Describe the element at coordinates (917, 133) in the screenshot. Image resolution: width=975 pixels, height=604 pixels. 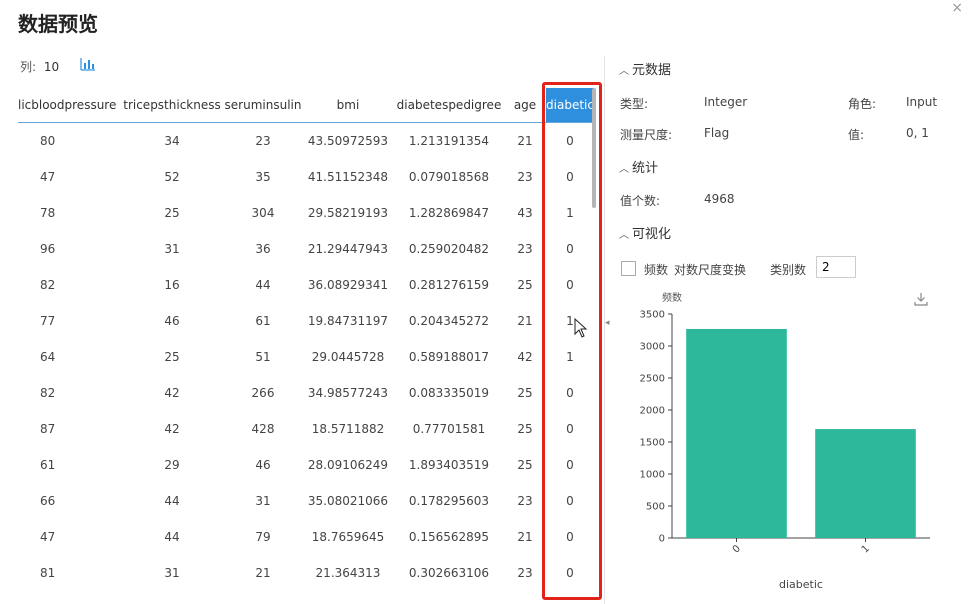
I see `values-value: 0, 1` at that location.